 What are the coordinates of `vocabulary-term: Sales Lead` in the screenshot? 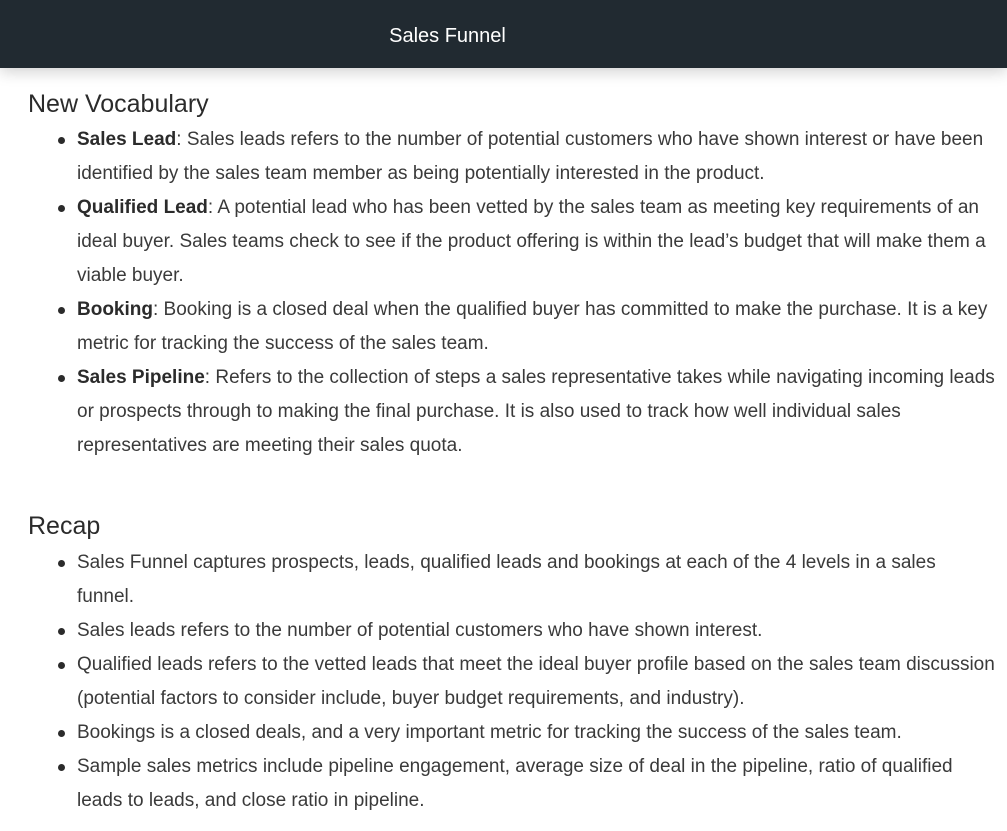 It's located at (127, 139).